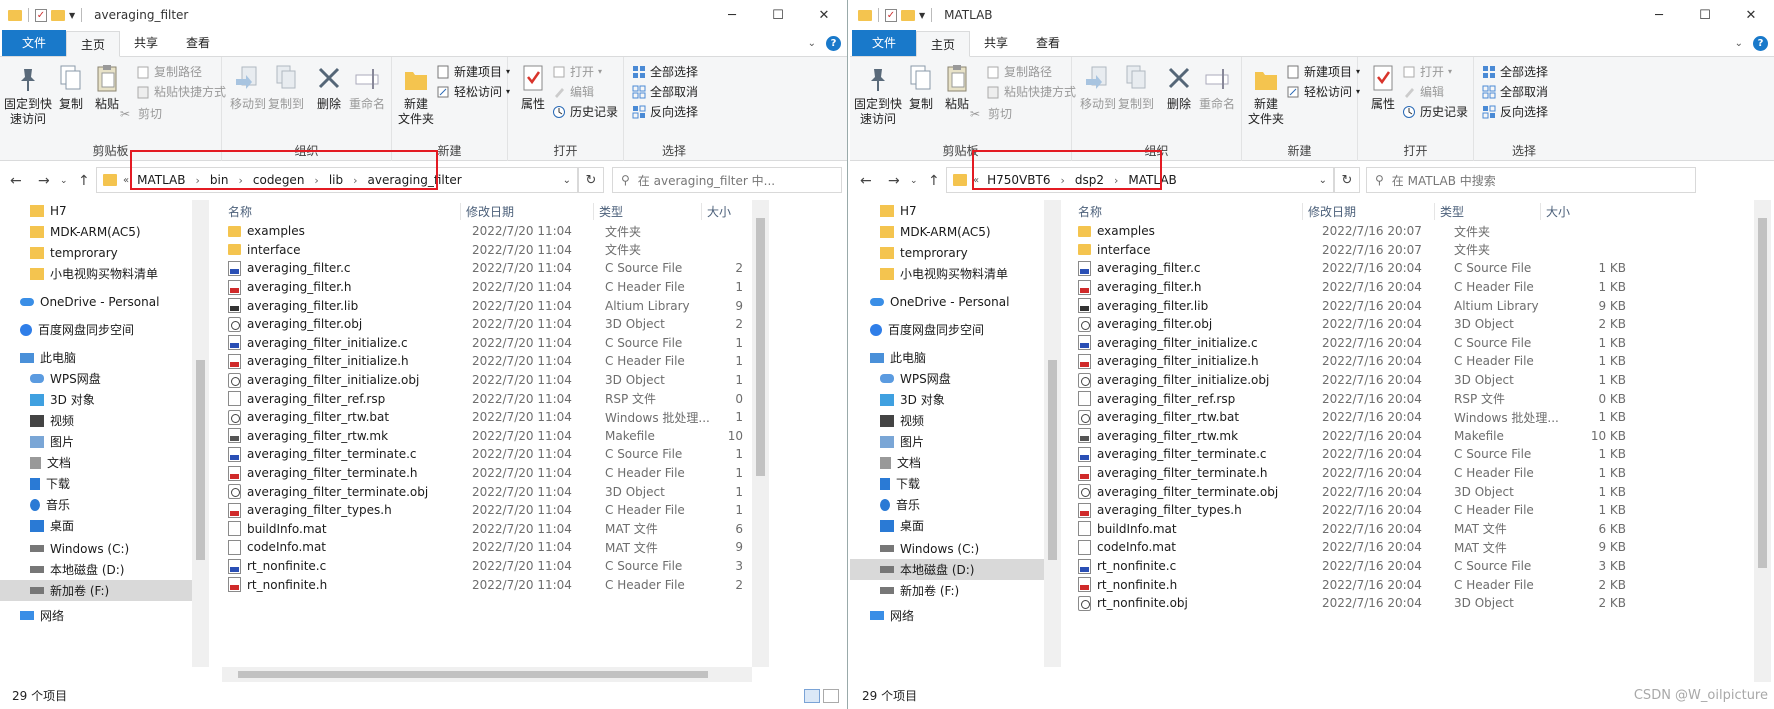 The image size is (1774, 709). What do you see at coordinates (914, 181) in the screenshot?
I see `recent-locations-icon: ⌄` at bounding box center [914, 181].